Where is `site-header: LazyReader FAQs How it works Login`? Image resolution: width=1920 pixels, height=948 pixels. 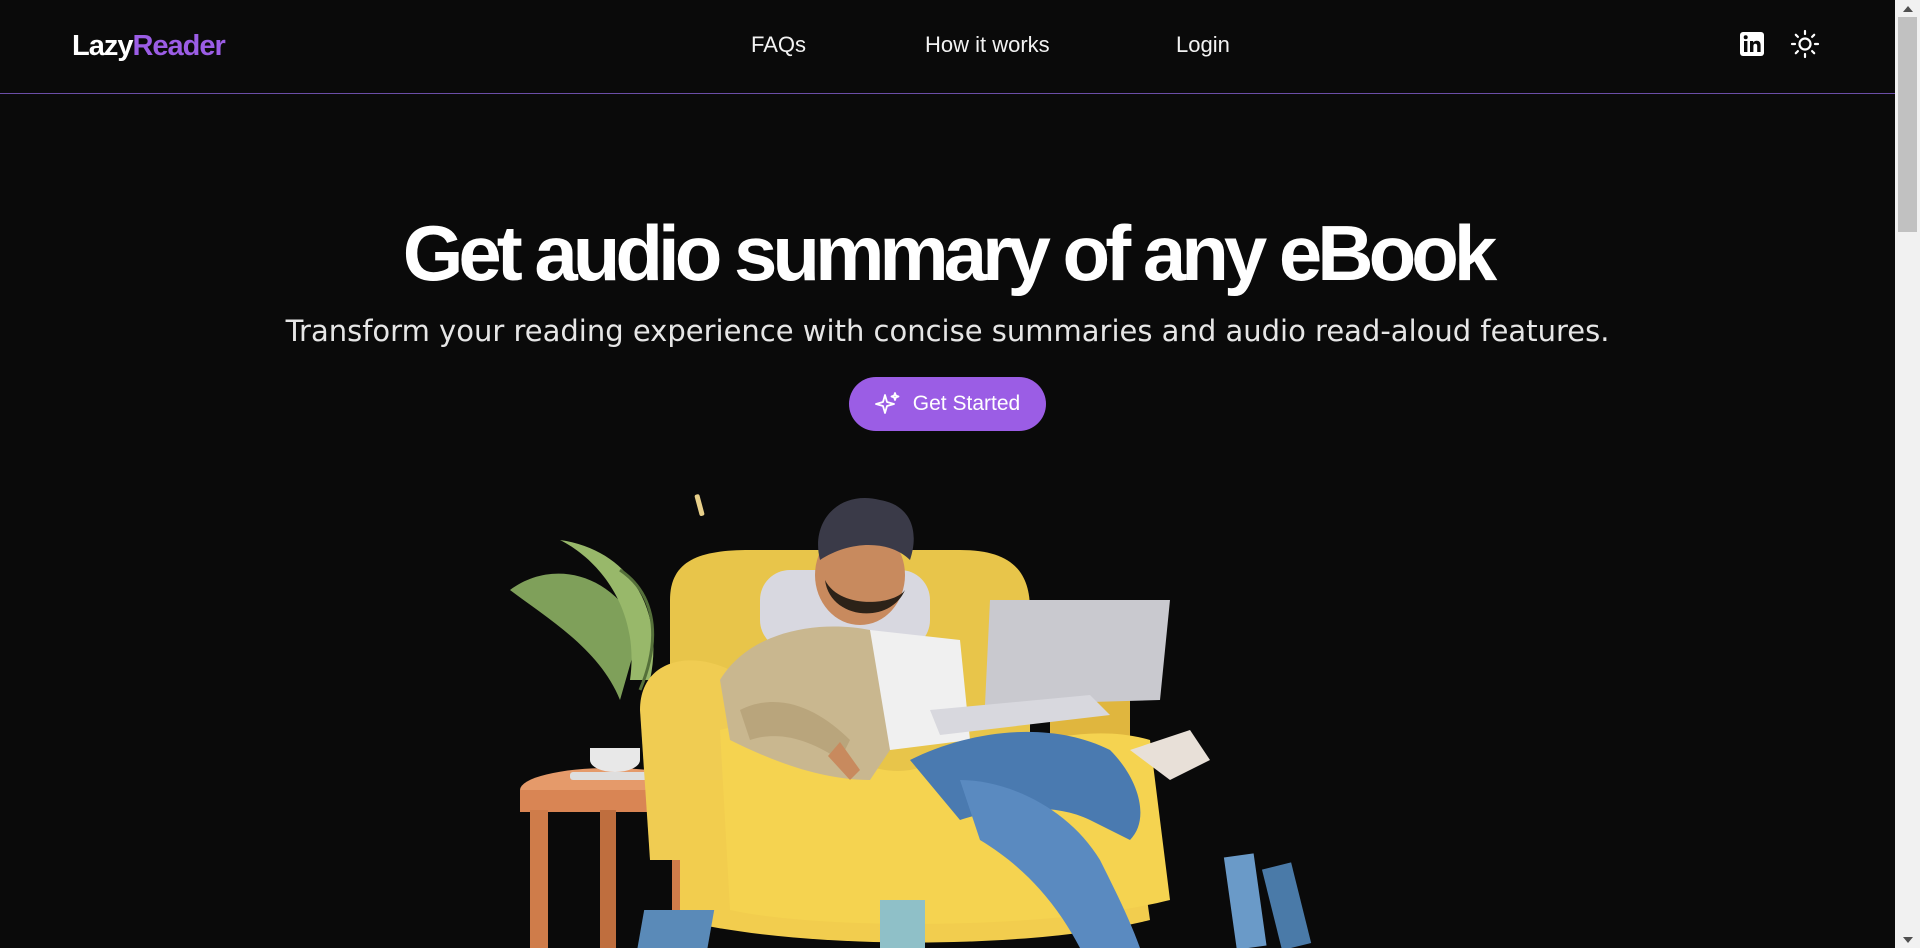
site-header: LazyReader FAQs How it works Login is located at coordinates (947, 47).